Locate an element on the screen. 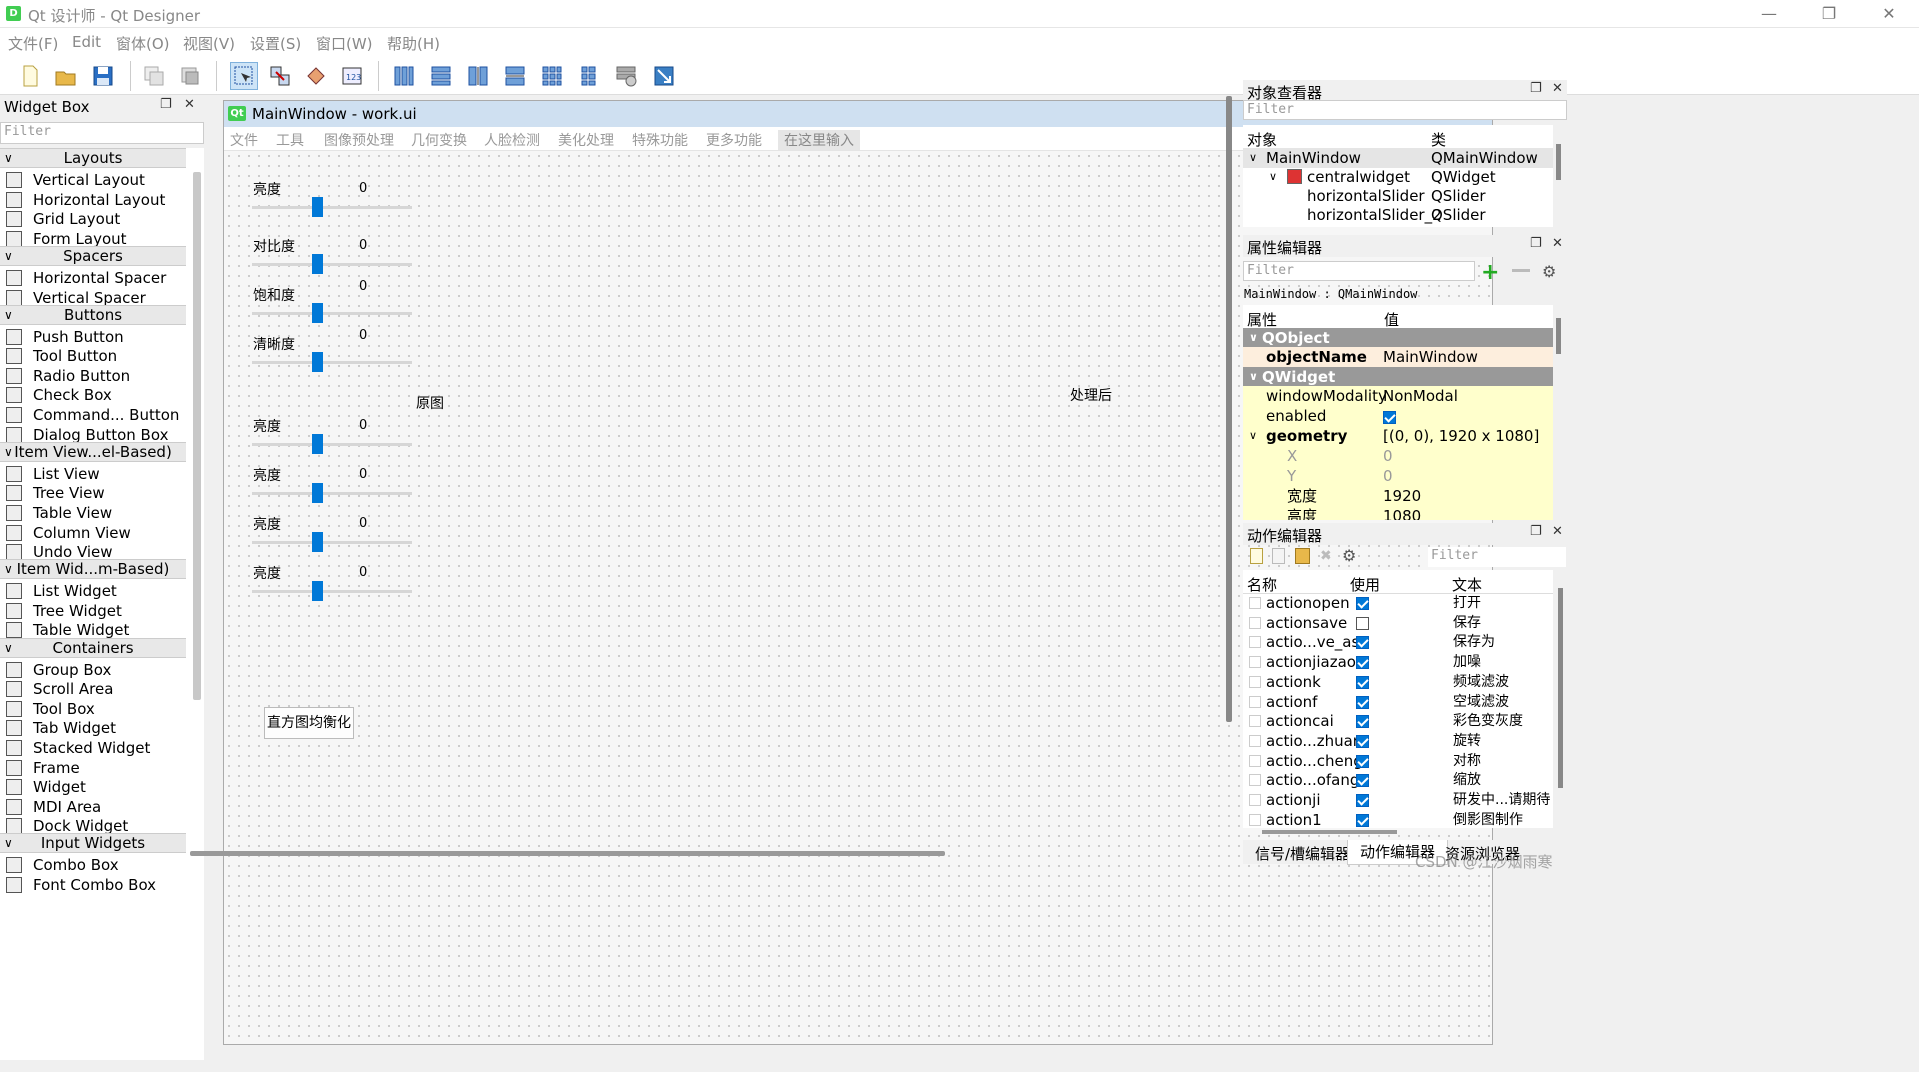  configure-wrench-icon: ⚙ is located at coordinates (1349, 555).